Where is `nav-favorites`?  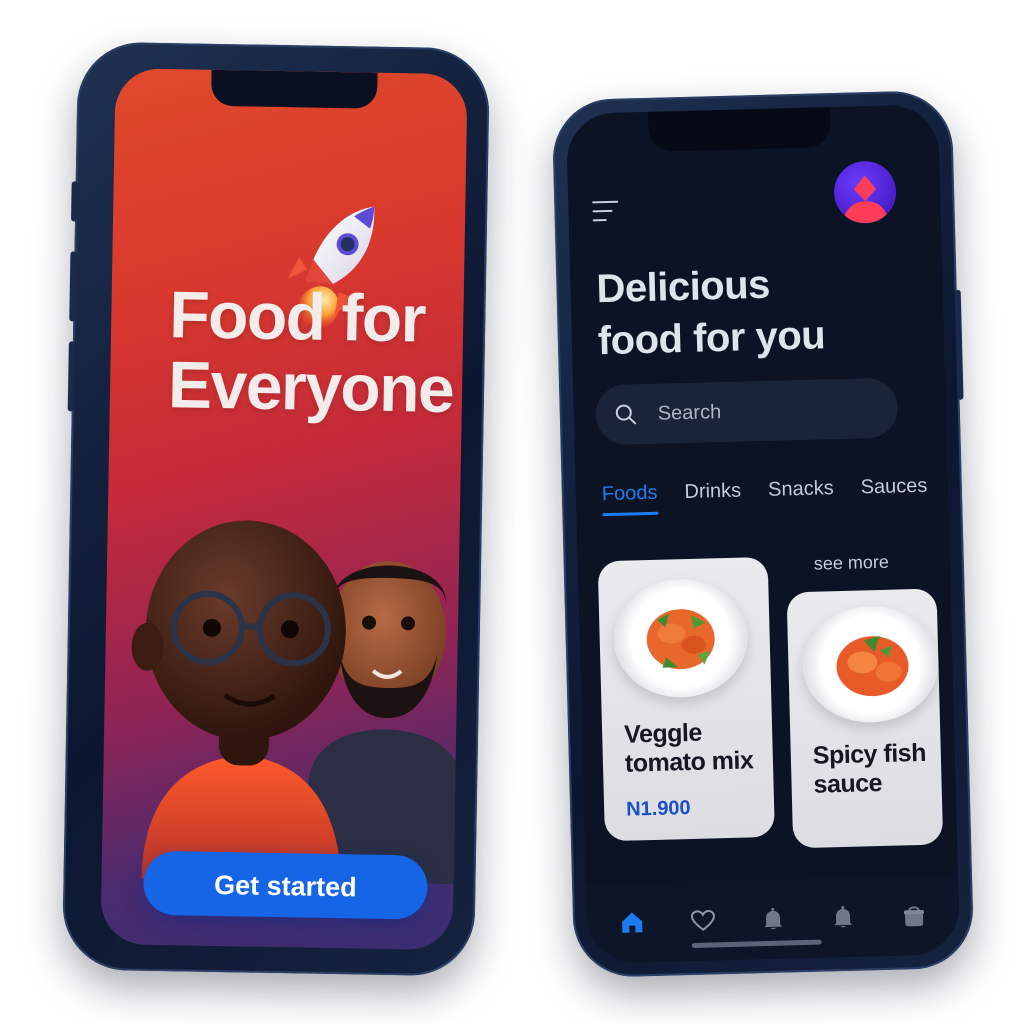
nav-favorites is located at coordinates (702, 920).